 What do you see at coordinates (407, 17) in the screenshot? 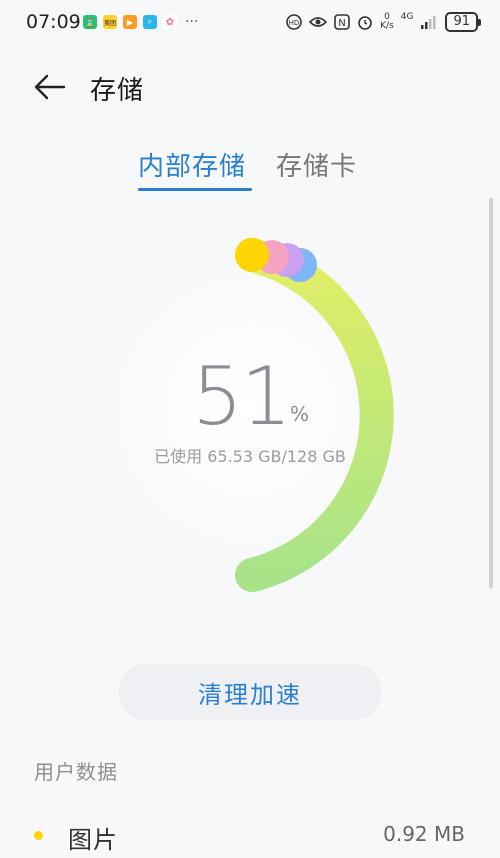
I see `network-type: 4G` at bounding box center [407, 17].